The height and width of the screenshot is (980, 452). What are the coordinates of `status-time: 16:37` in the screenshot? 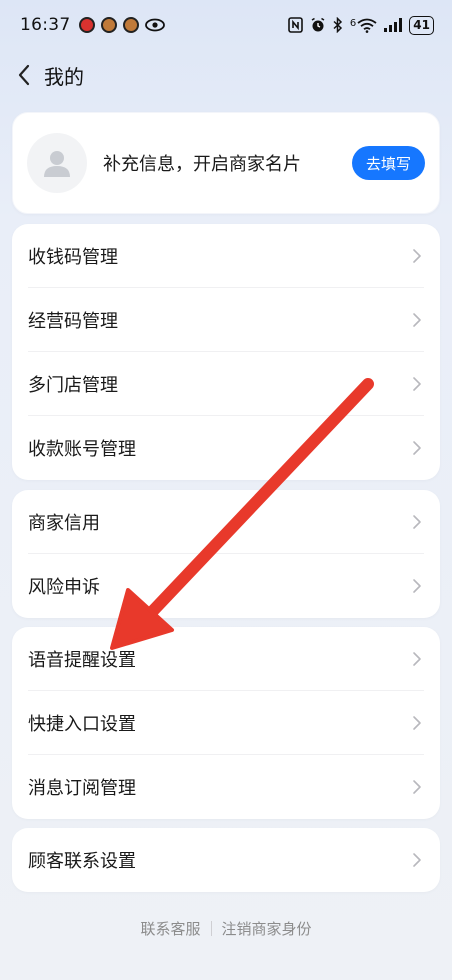 It's located at (45, 25).